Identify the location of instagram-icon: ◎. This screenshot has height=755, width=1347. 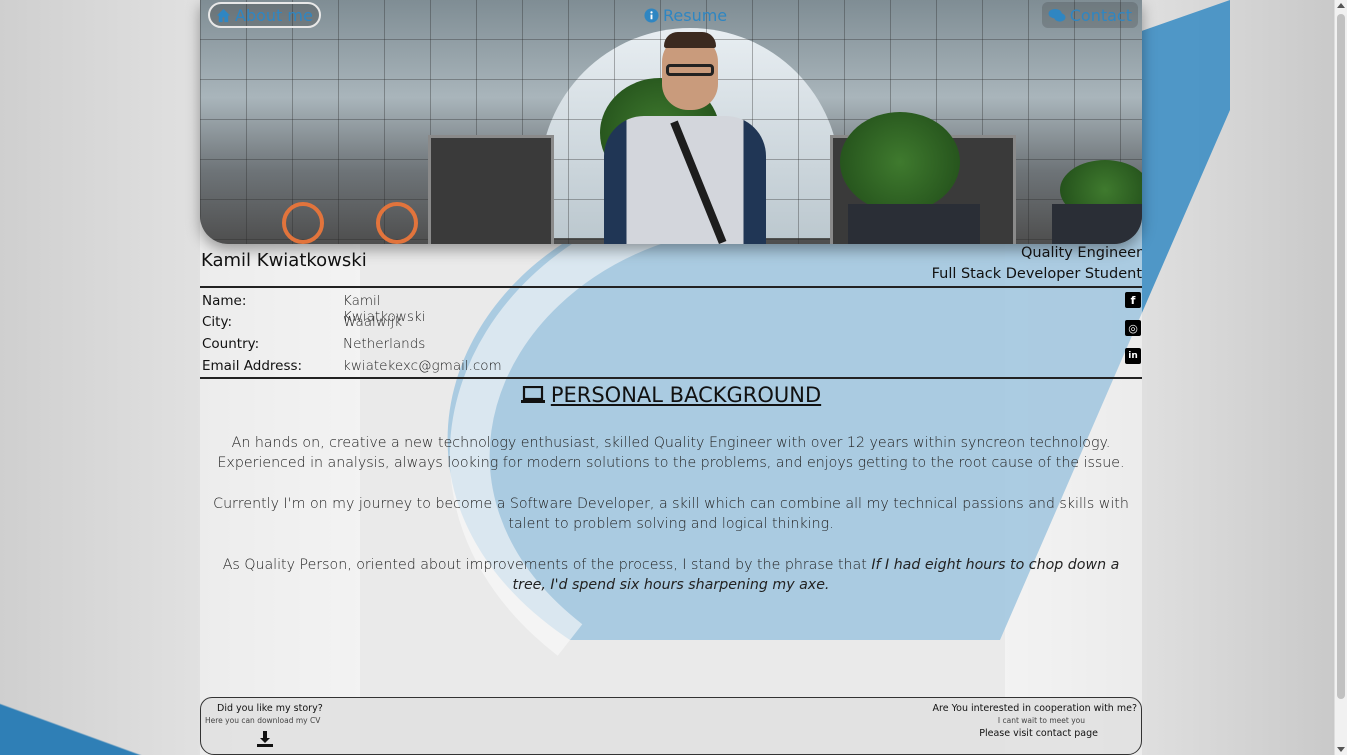
(1133, 328).